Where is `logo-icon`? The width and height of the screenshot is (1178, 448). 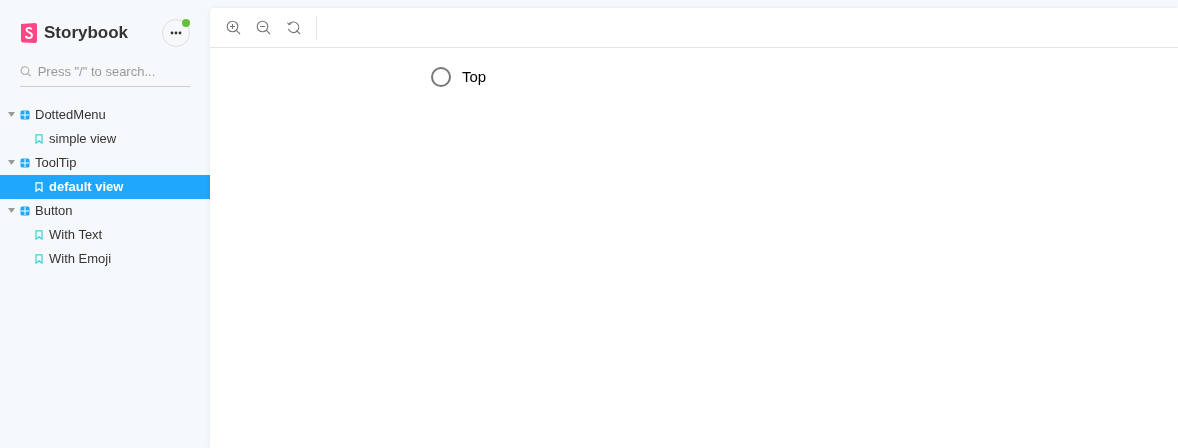 logo-icon is located at coordinates (29, 33).